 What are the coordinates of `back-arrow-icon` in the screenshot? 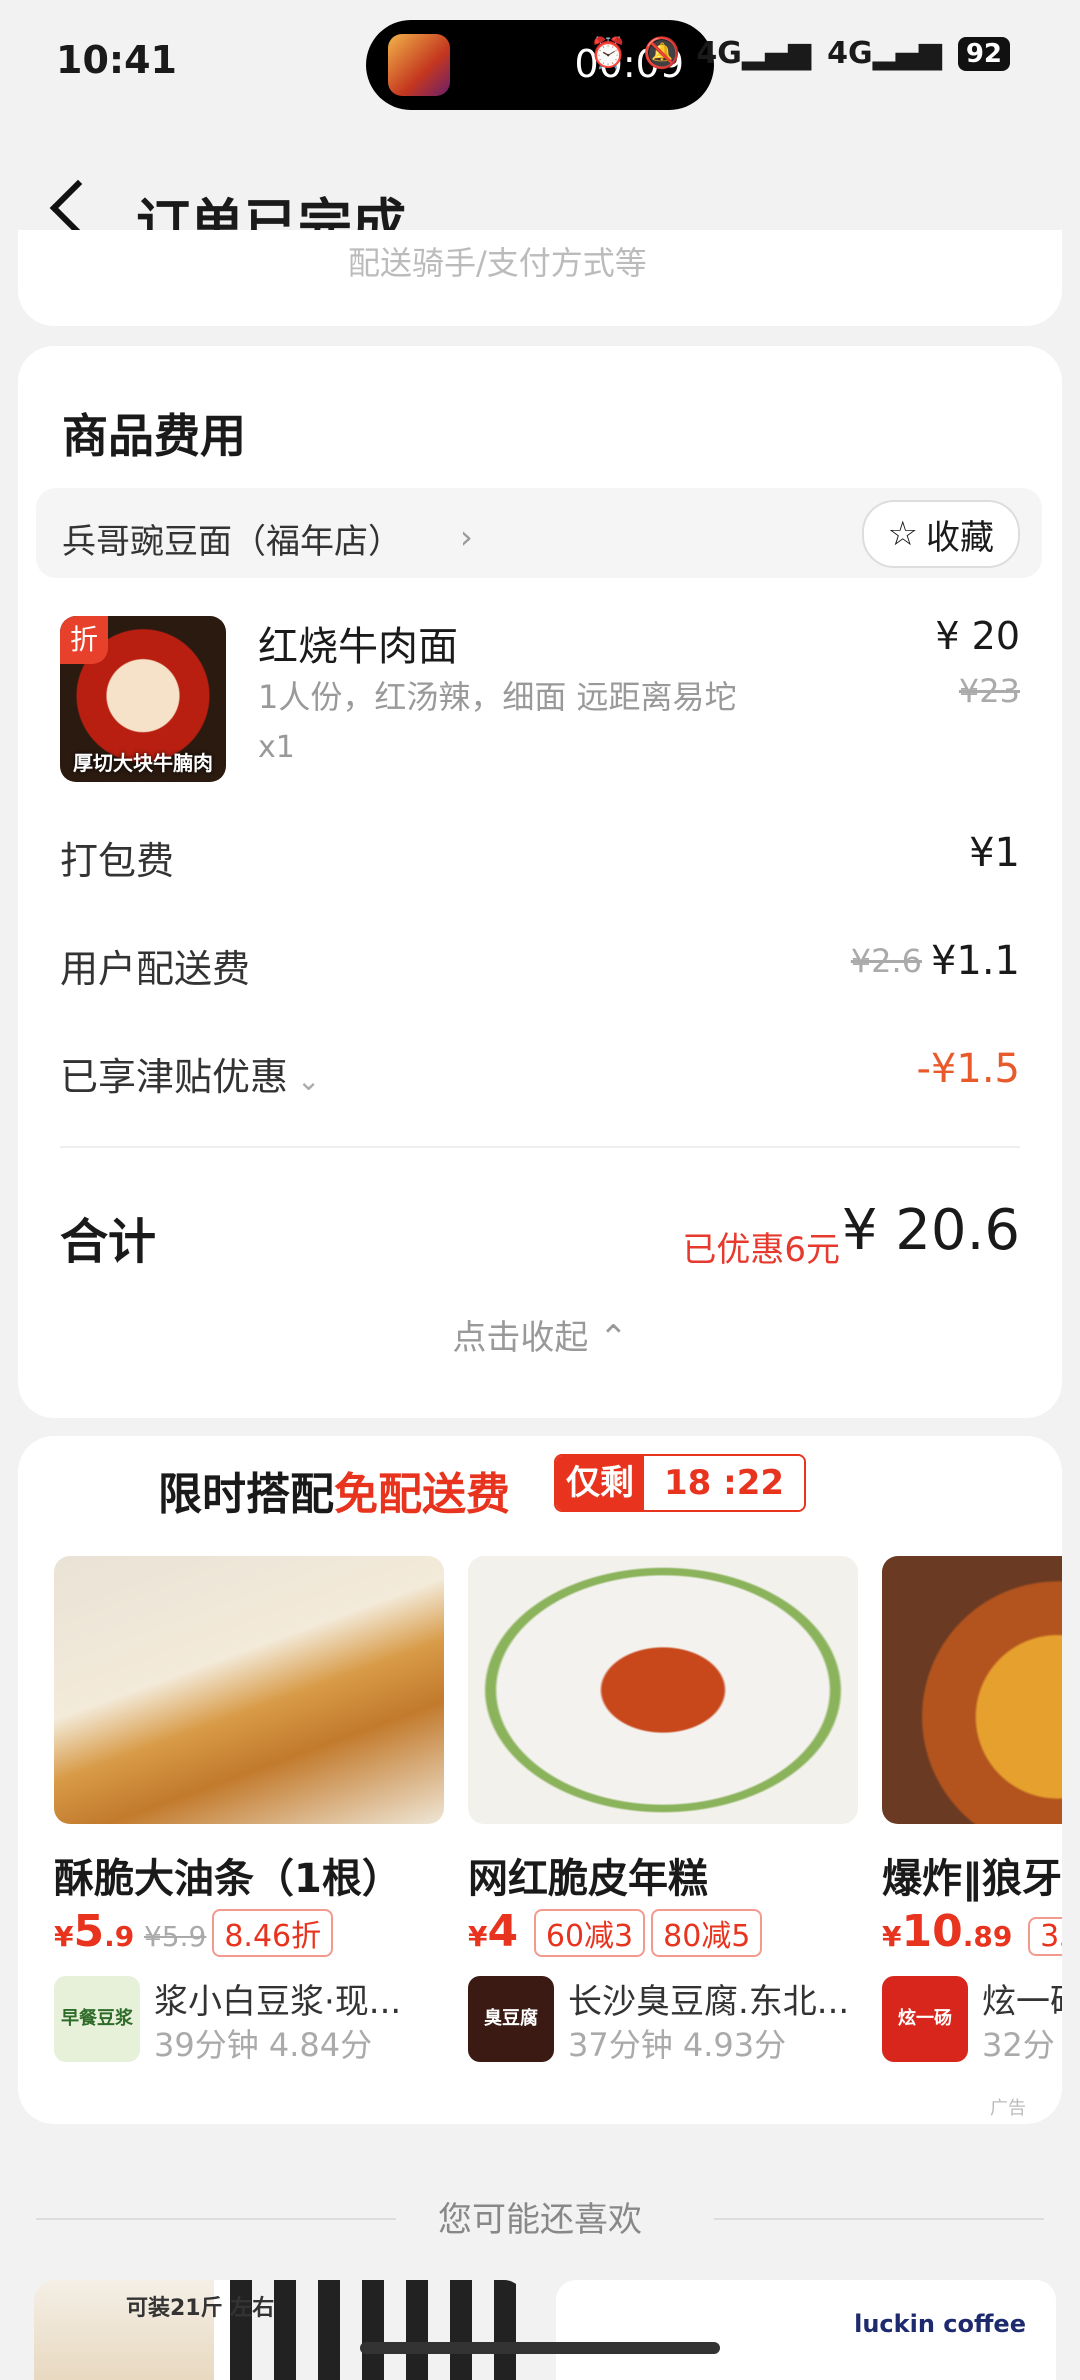 It's located at (78, 208).